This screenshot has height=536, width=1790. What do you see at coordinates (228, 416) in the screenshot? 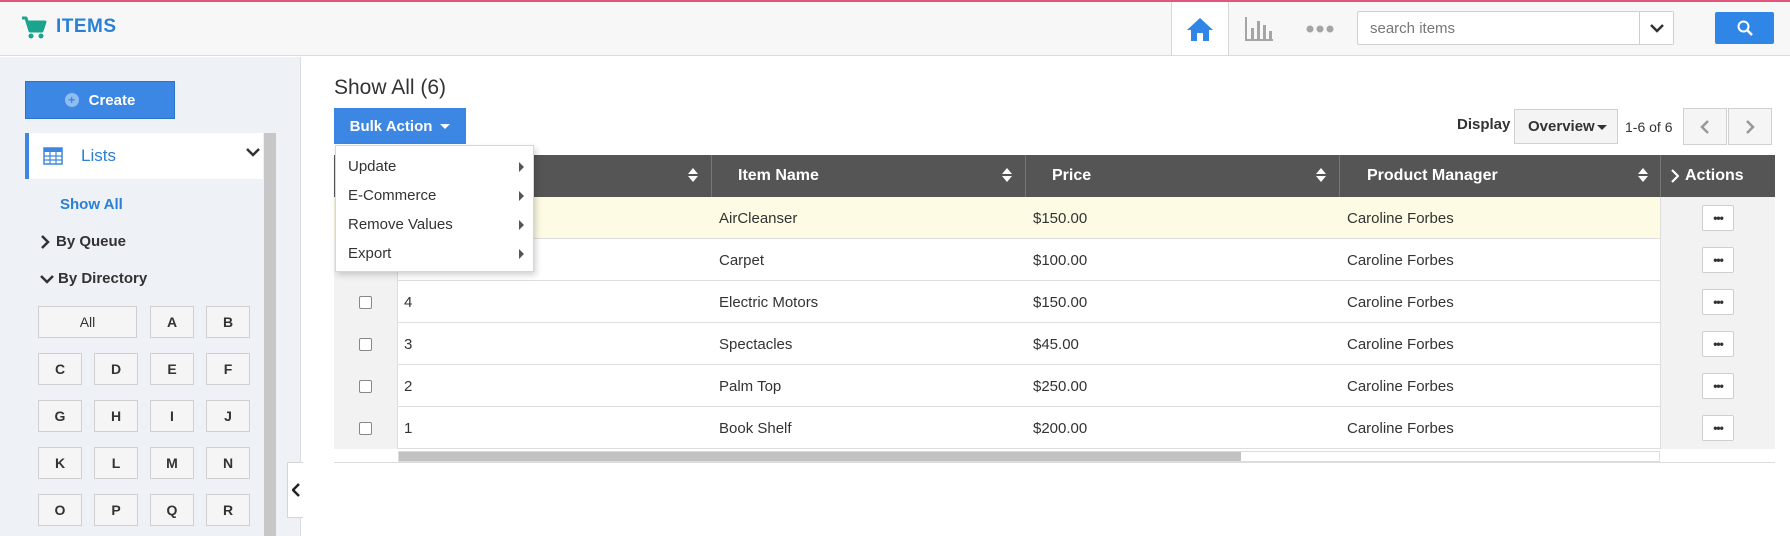
I see `letter-filter-j: J` at bounding box center [228, 416].